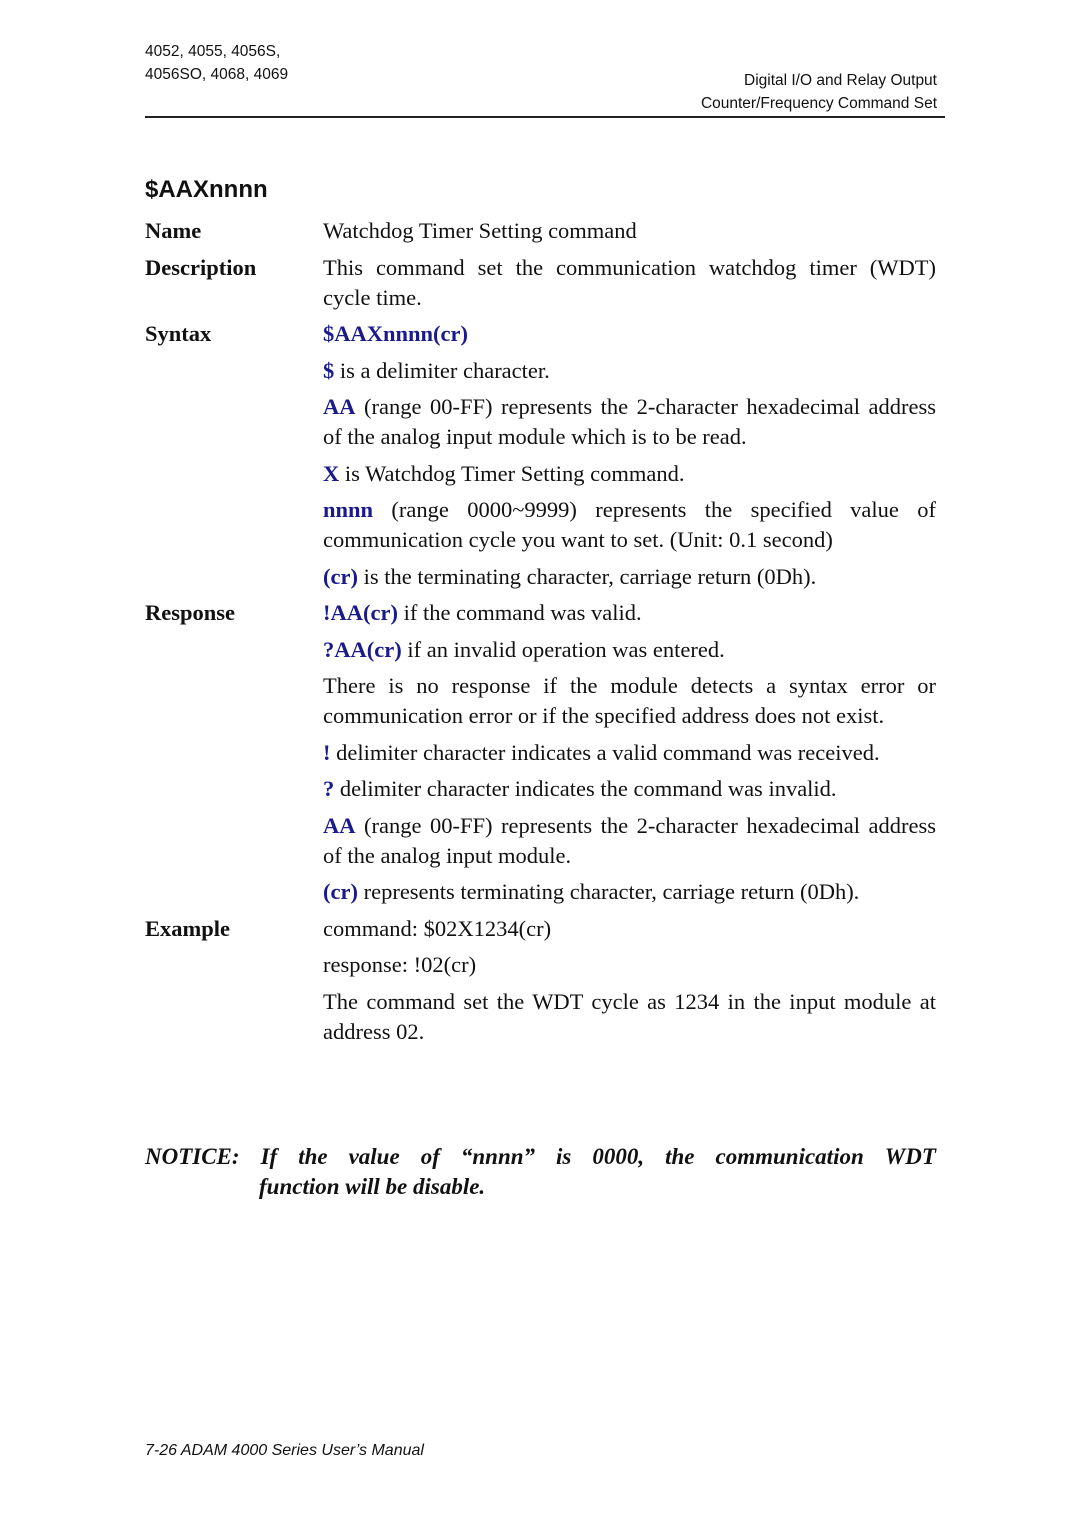 This screenshot has width=1080, height=1534. What do you see at coordinates (331, 473) in the screenshot?
I see `syntax-item-key: X` at bounding box center [331, 473].